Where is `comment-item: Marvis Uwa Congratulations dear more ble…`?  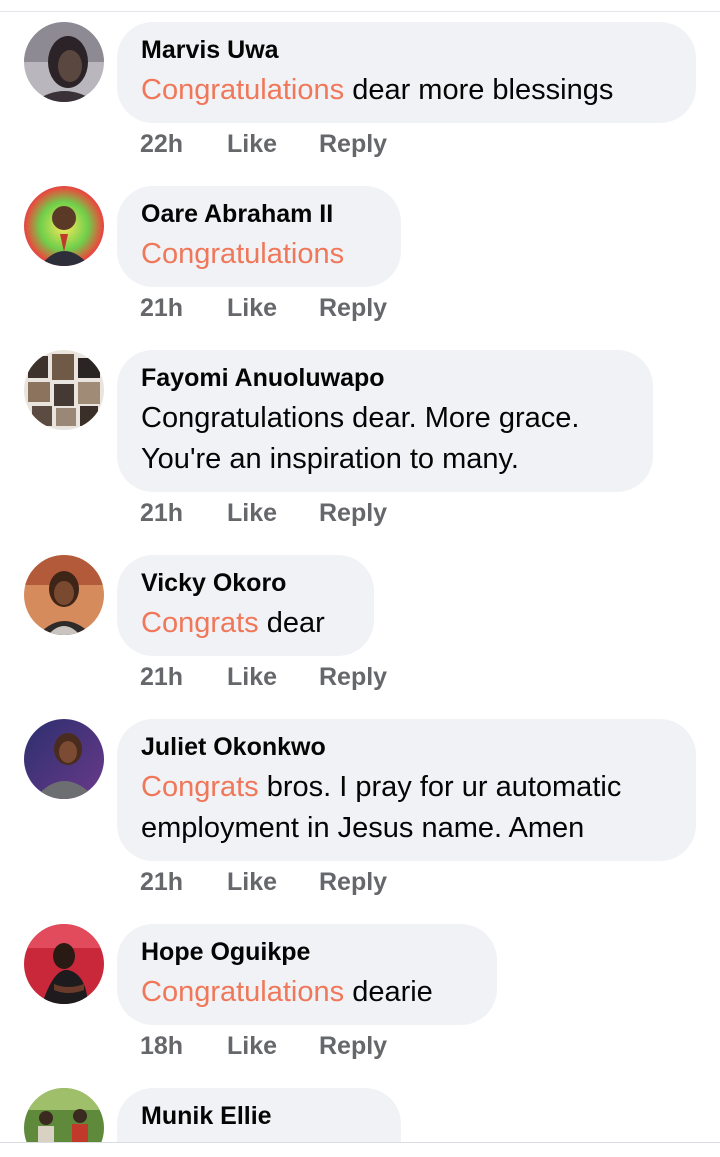
comment-item: Marvis Uwa Congratulations dear more ble… is located at coordinates (360, 94).